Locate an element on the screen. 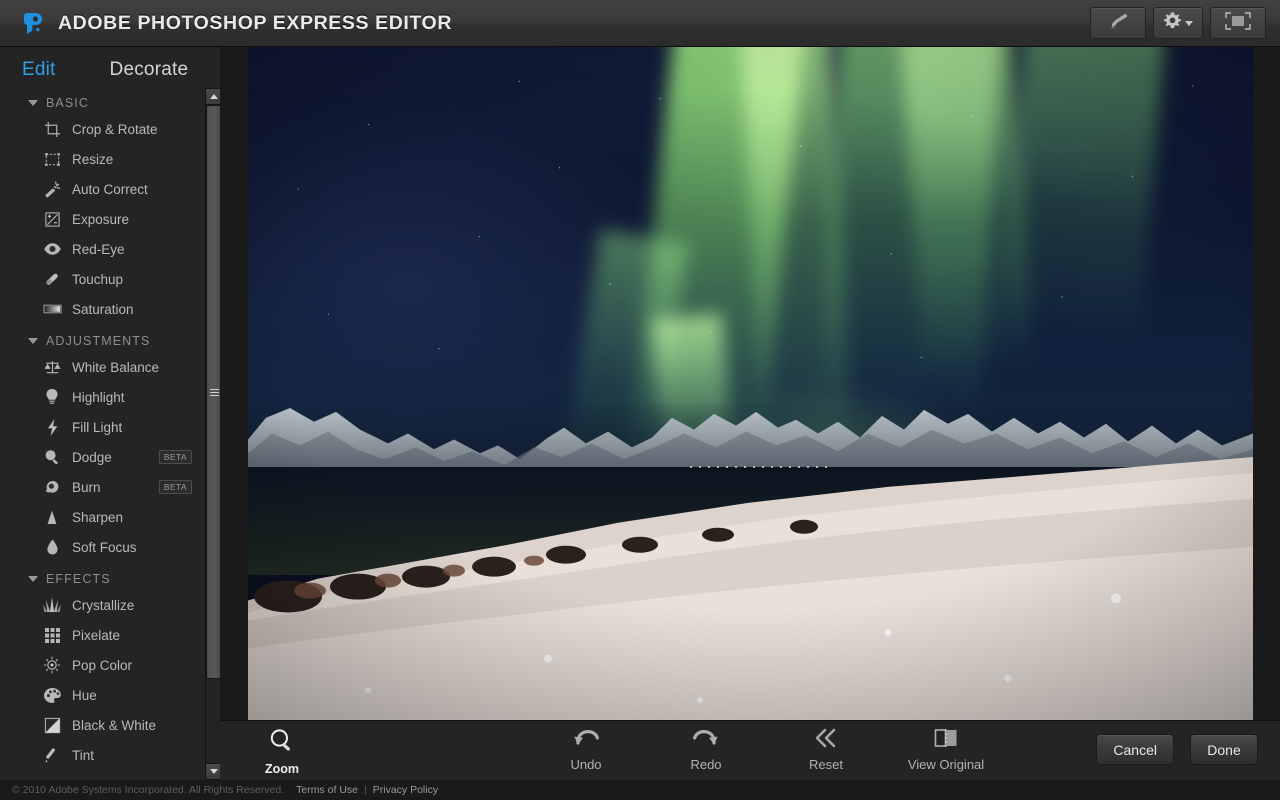 The height and width of the screenshot is (800, 1280). zoom-tool-button: Zoom is located at coordinates (282, 751).